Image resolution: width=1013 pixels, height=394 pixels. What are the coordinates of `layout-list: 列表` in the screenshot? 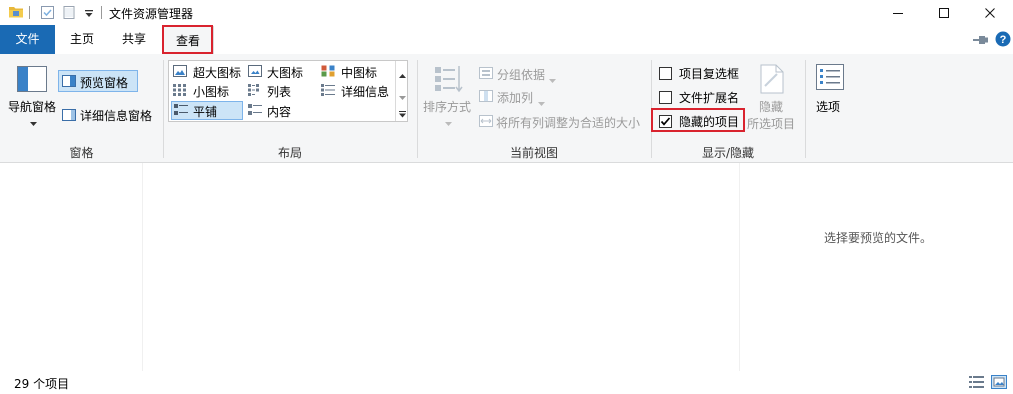 It's located at (281, 90).